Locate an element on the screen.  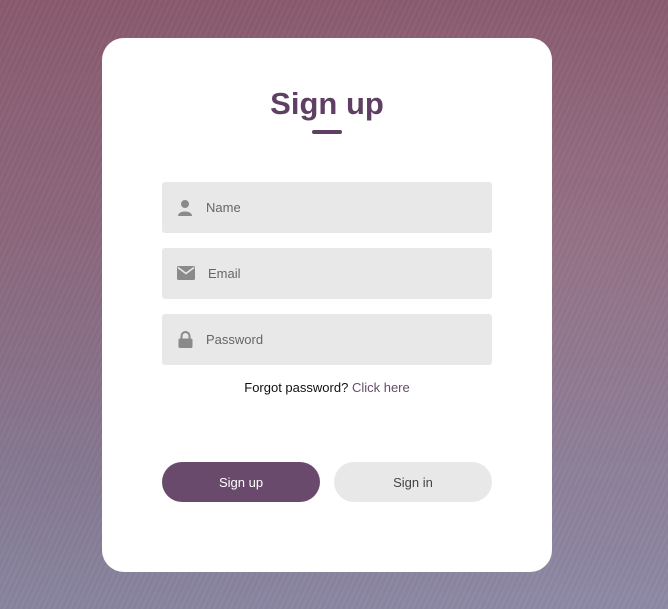
click-here-link: Click here is located at coordinates (381, 387).